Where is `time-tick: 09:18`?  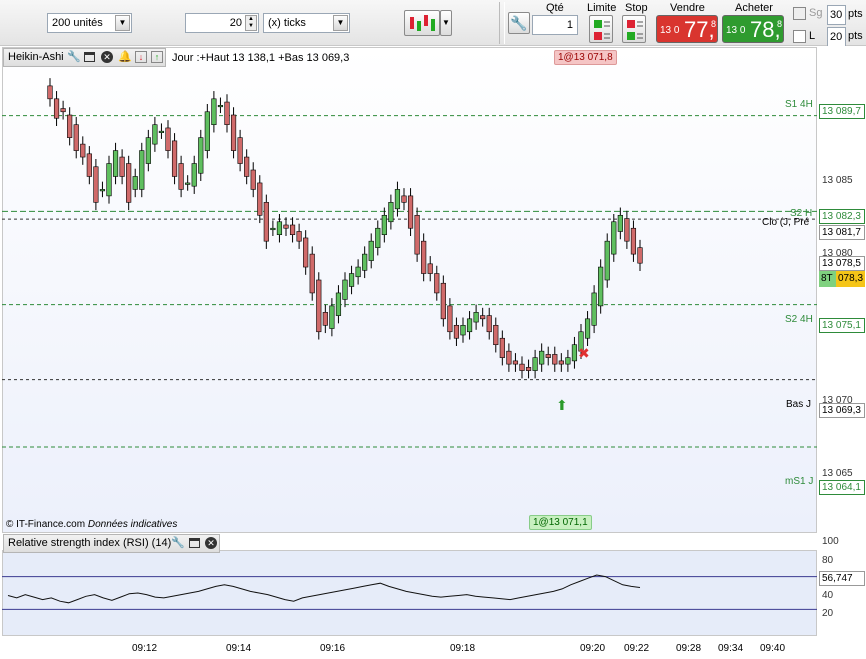
time-tick: 09:18 is located at coordinates (463, 648).